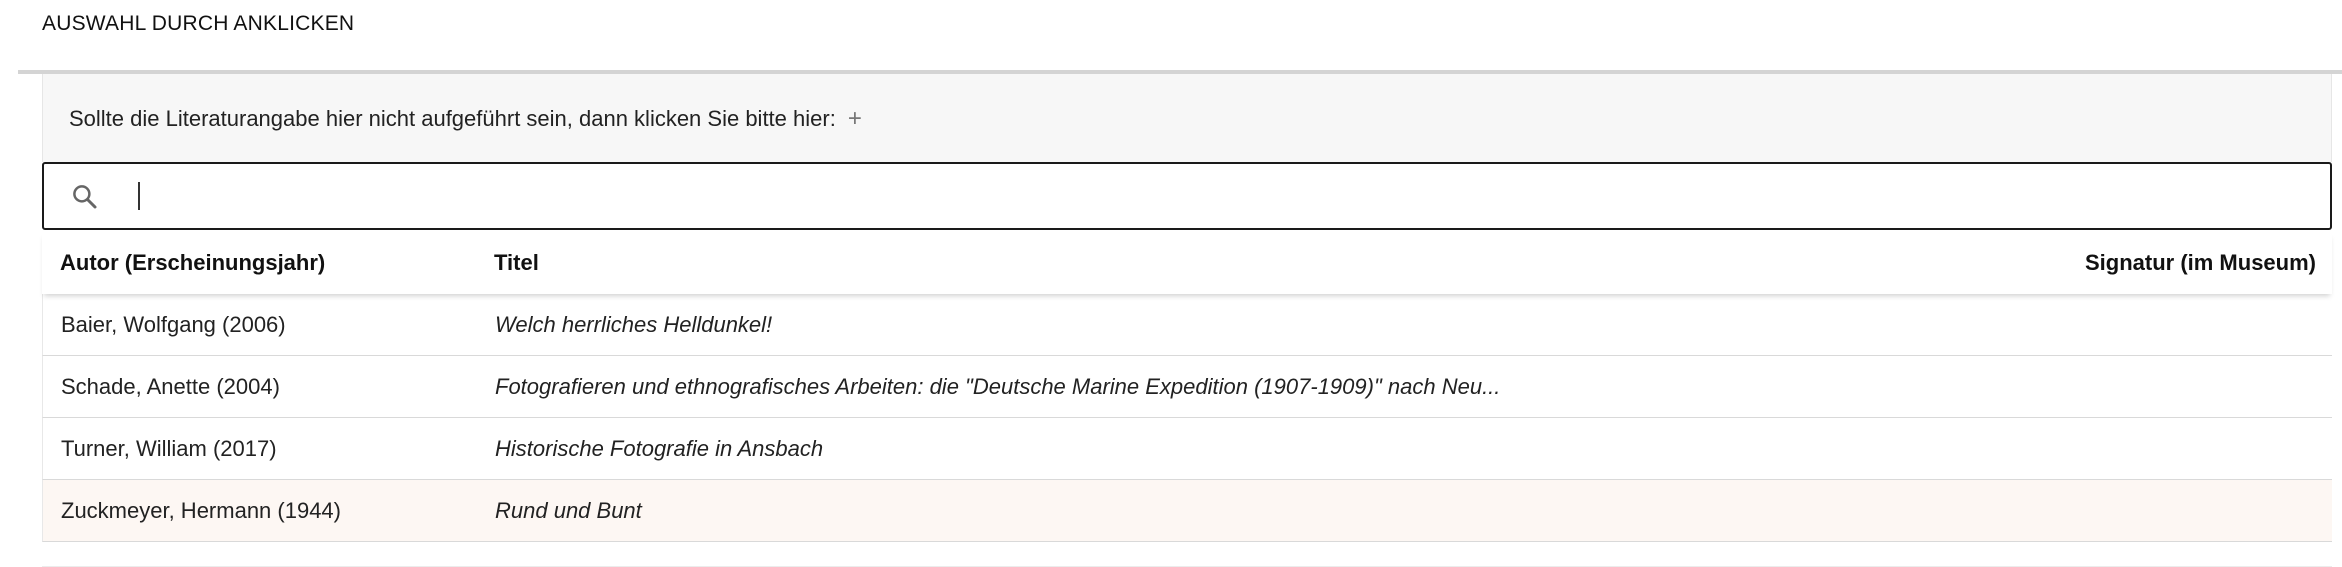 This screenshot has height=567, width=2342. What do you see at coordinates (634, 324) in the screenshot?
I see `cell-title: Welch herrliches Helldunkel!` at bounding box center [634, 324].